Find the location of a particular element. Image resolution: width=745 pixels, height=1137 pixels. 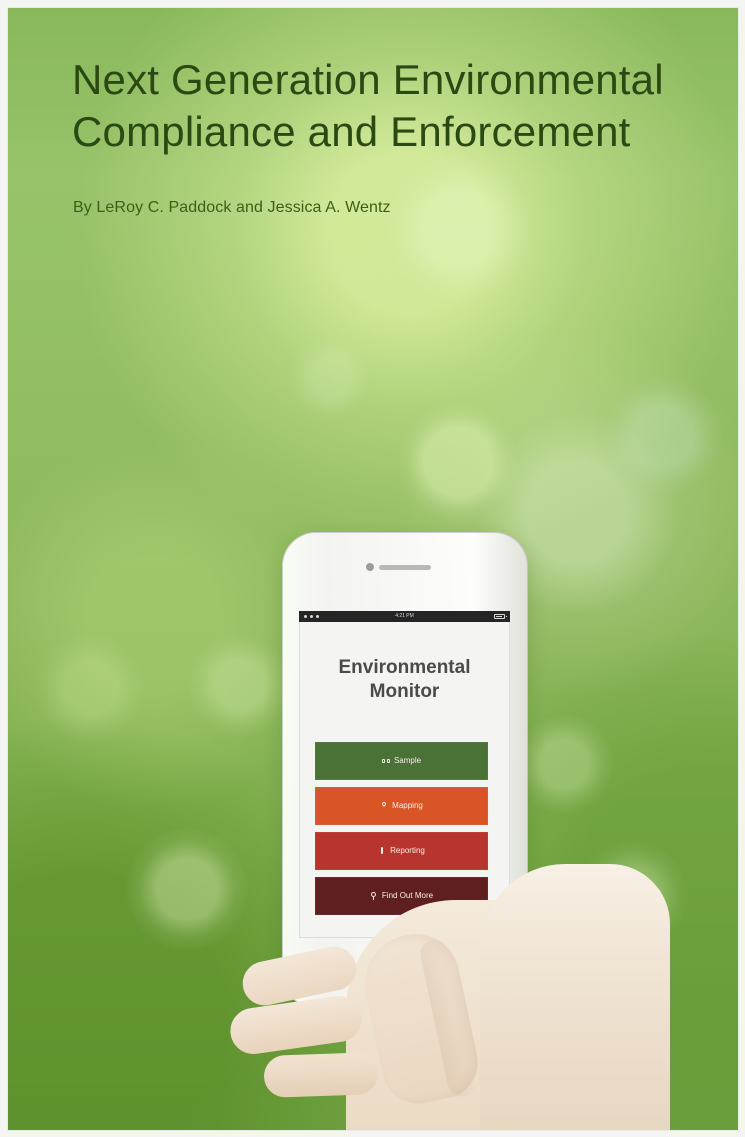

mapping-label: Mapping is located at coordinates (407, 805).